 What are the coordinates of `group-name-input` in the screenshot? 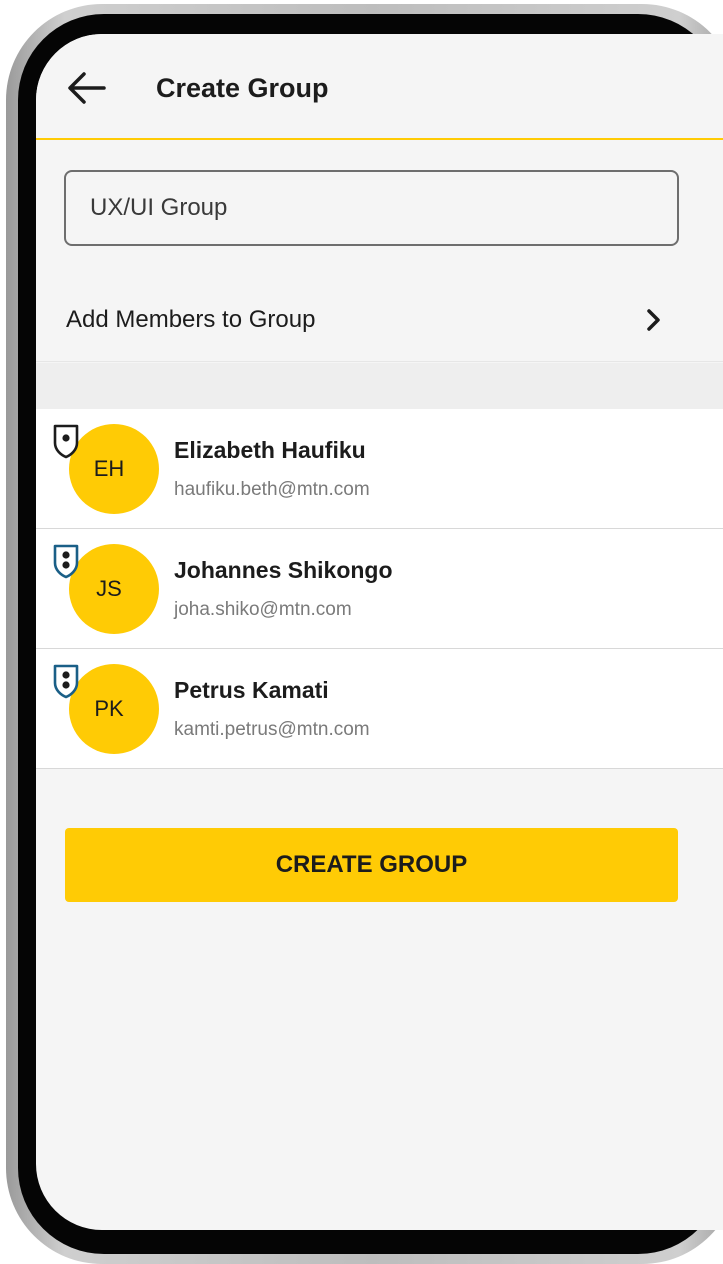 It's located at (373, 208).